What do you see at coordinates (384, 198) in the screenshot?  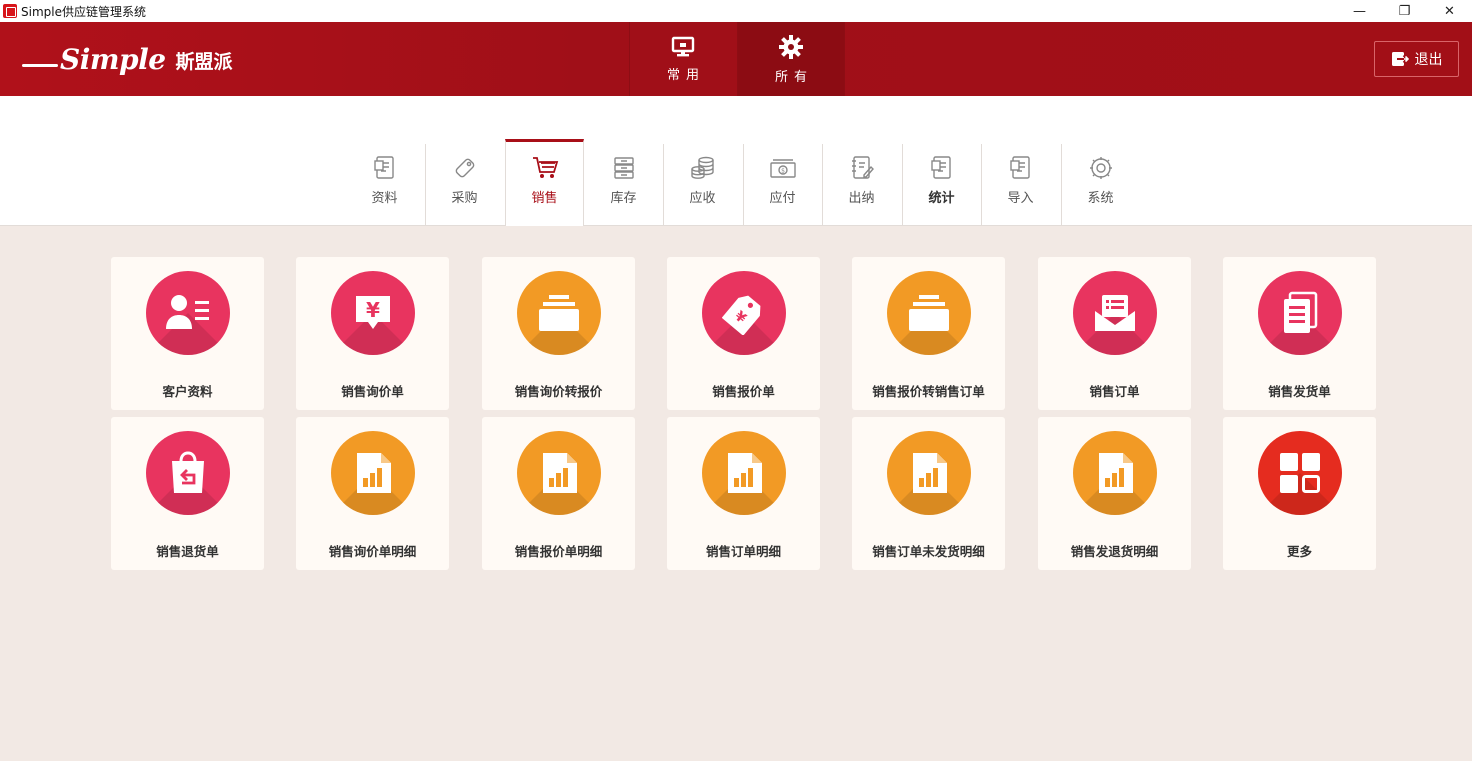 I see `module-label: 资料` at bounding box center [384, 198].